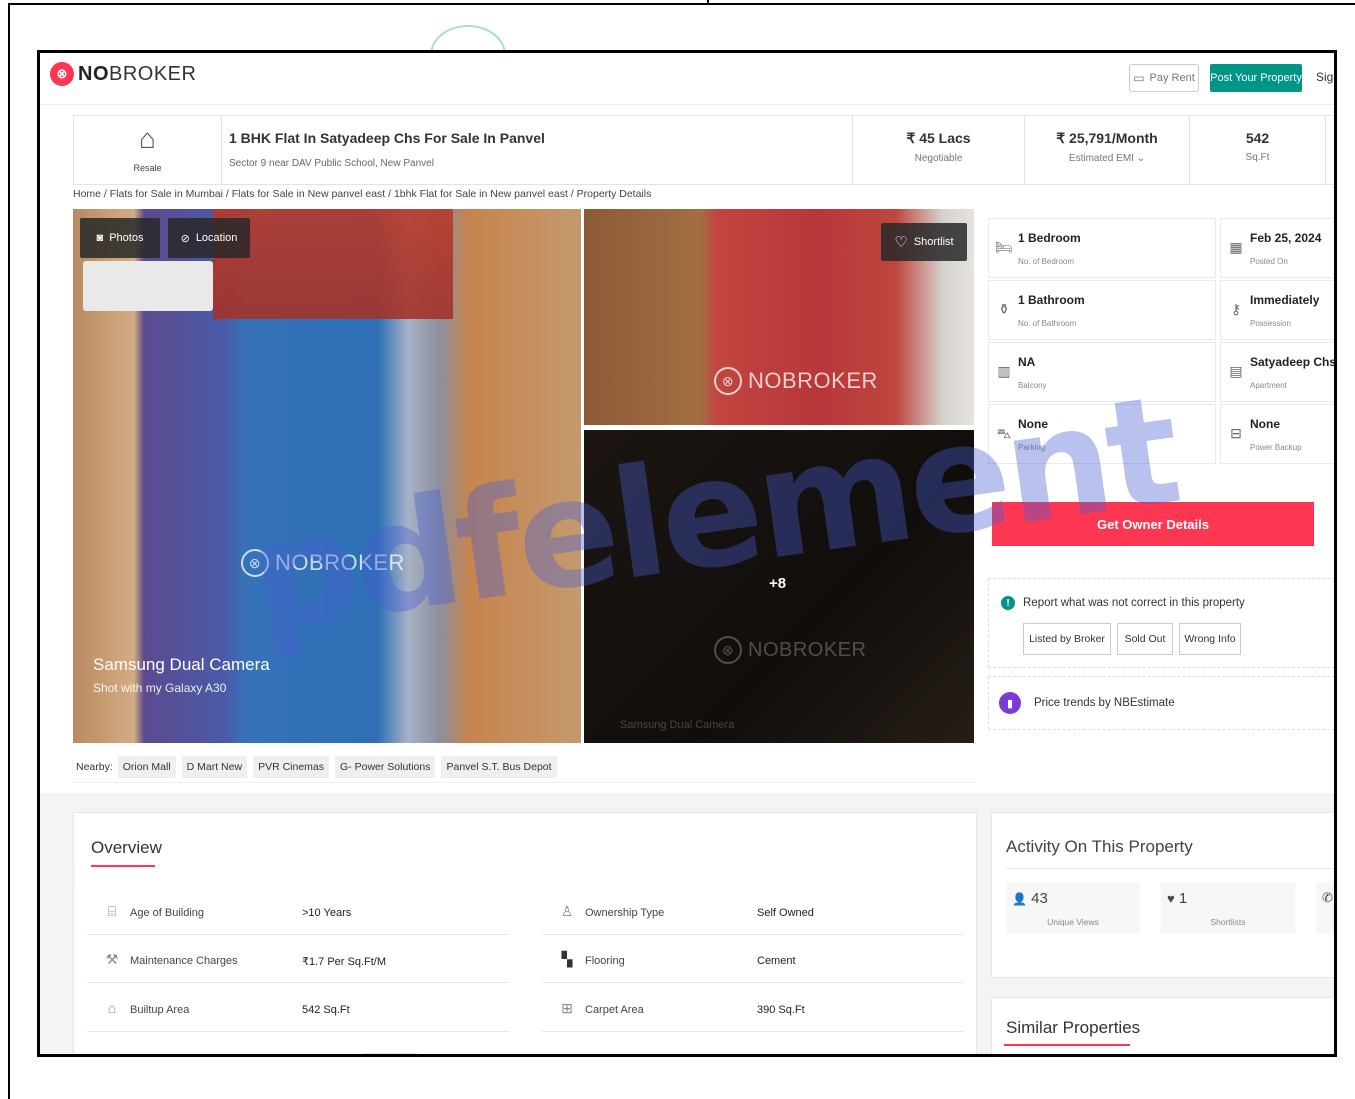 This screenshot has width=1355, height=1099. I want to click on resale-label: Resale, so click(147, 168).